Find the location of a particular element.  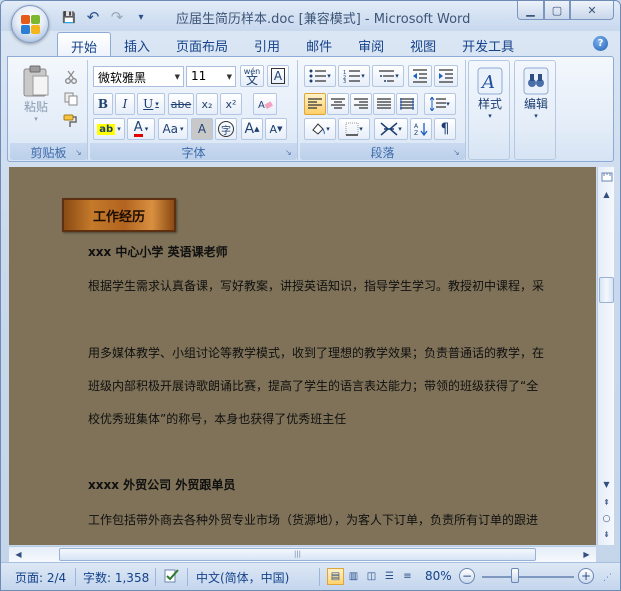

full-screen-reading-view-icon: ▥ is located at coordinates (353, 576).